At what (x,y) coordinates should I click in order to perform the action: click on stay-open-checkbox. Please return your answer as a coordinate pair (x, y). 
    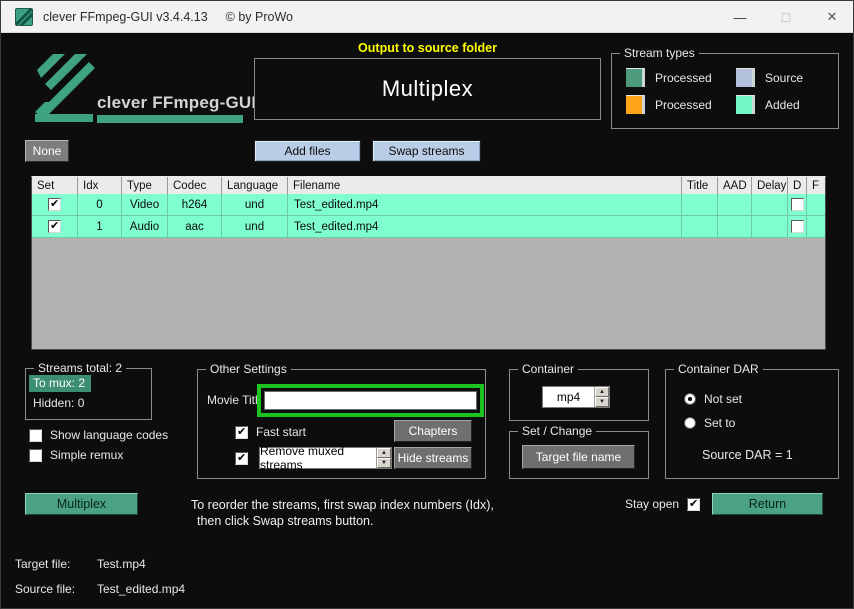
    Looking at the image, I should click on (694, 504).